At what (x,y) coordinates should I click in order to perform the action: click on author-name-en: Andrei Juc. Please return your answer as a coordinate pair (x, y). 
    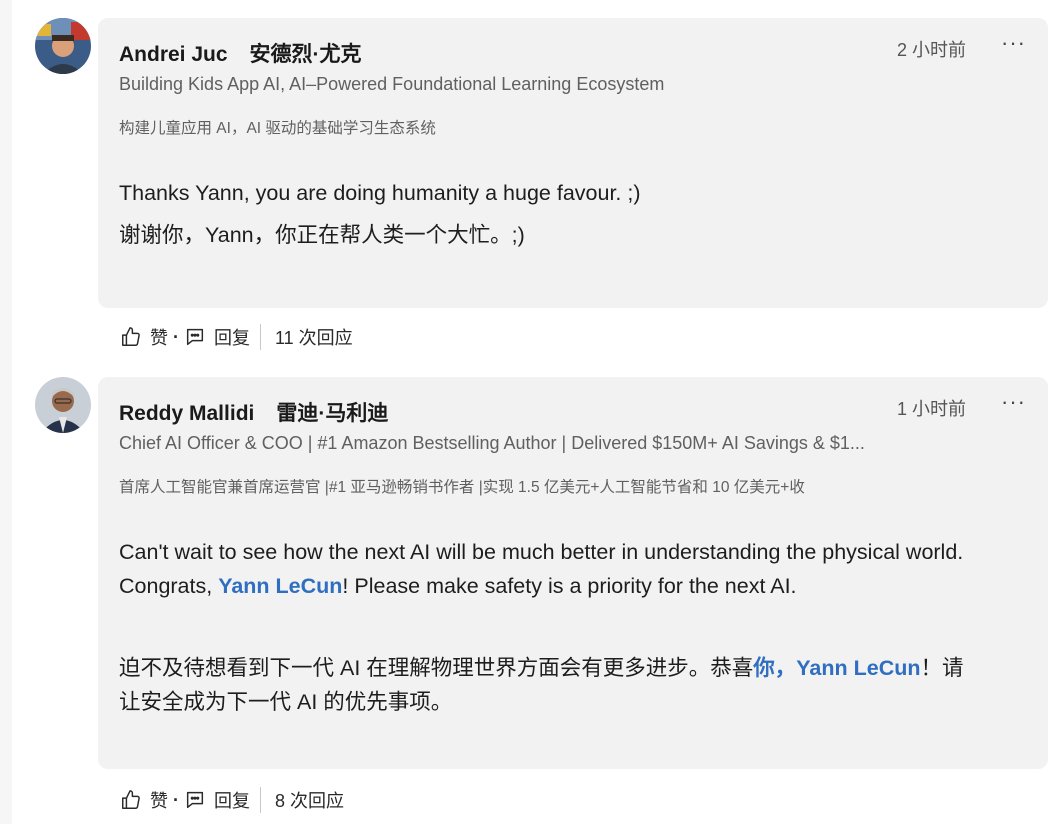
    Looking at the image, I should click on (173, 54).